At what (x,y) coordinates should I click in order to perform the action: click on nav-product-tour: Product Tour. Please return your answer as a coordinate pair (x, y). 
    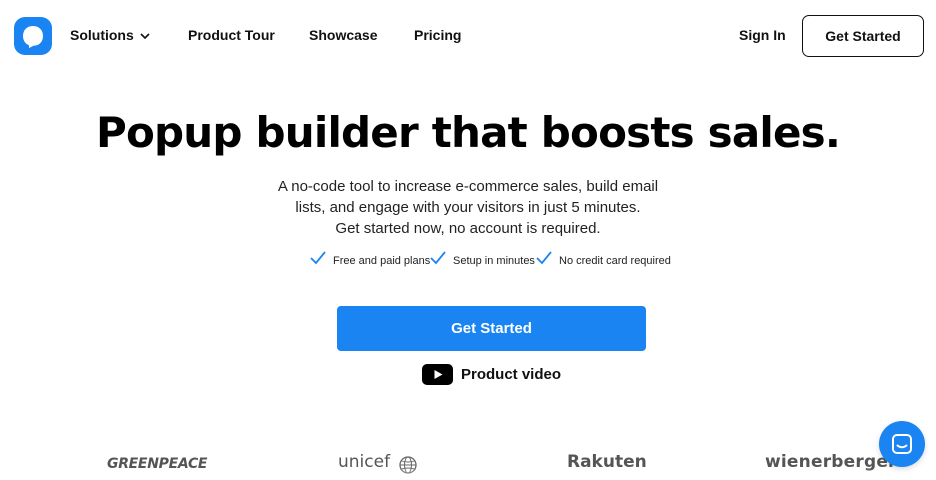
    Looking at the image, I should click on (231, 35).